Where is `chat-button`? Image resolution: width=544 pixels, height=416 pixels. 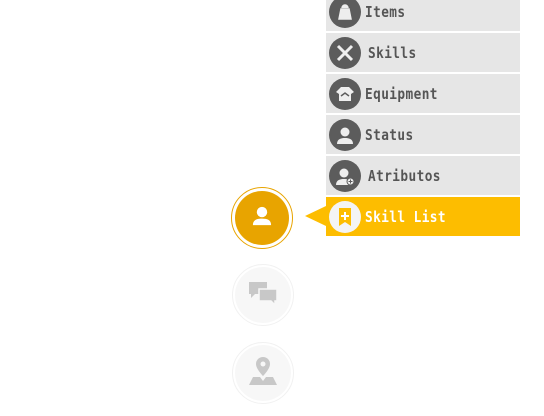 chat-button is located at coordinates (263, 295).